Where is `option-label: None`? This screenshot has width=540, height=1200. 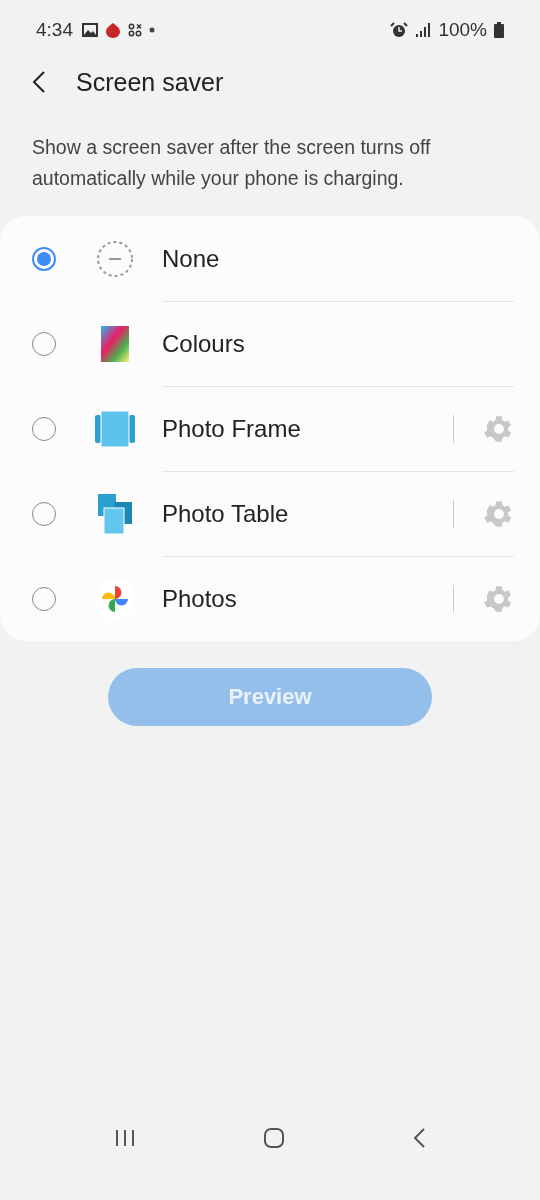
option-label: None is located at coordinates (191, 258).